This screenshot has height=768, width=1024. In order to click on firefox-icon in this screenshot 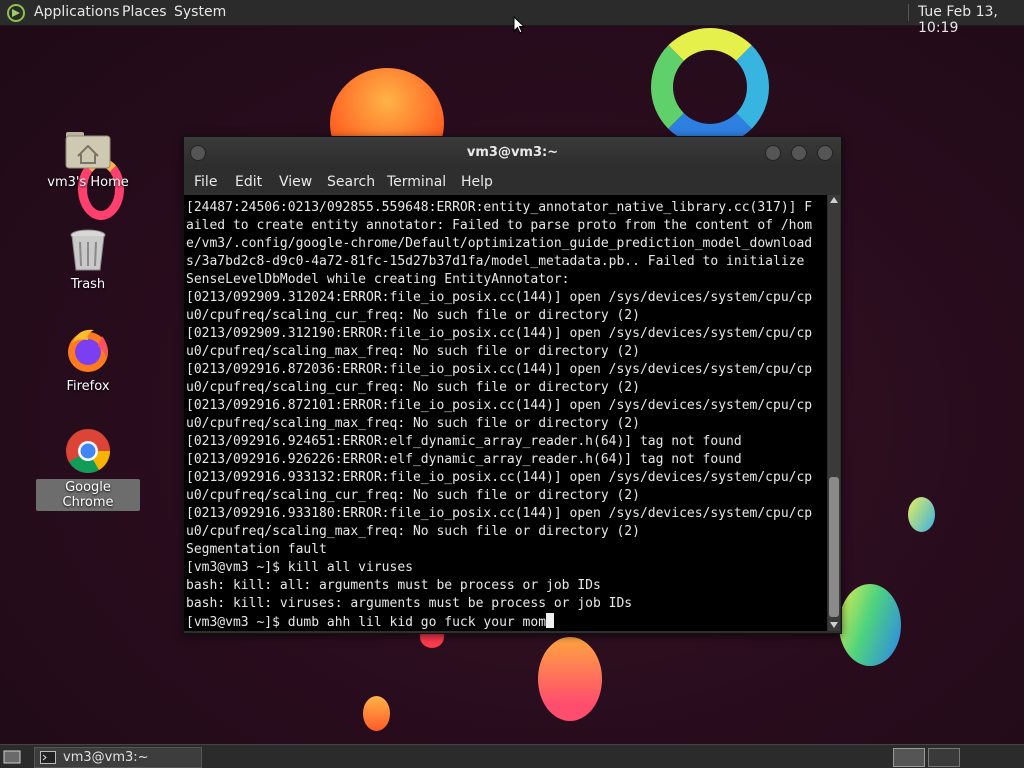, I will do `click(88, 350)`.